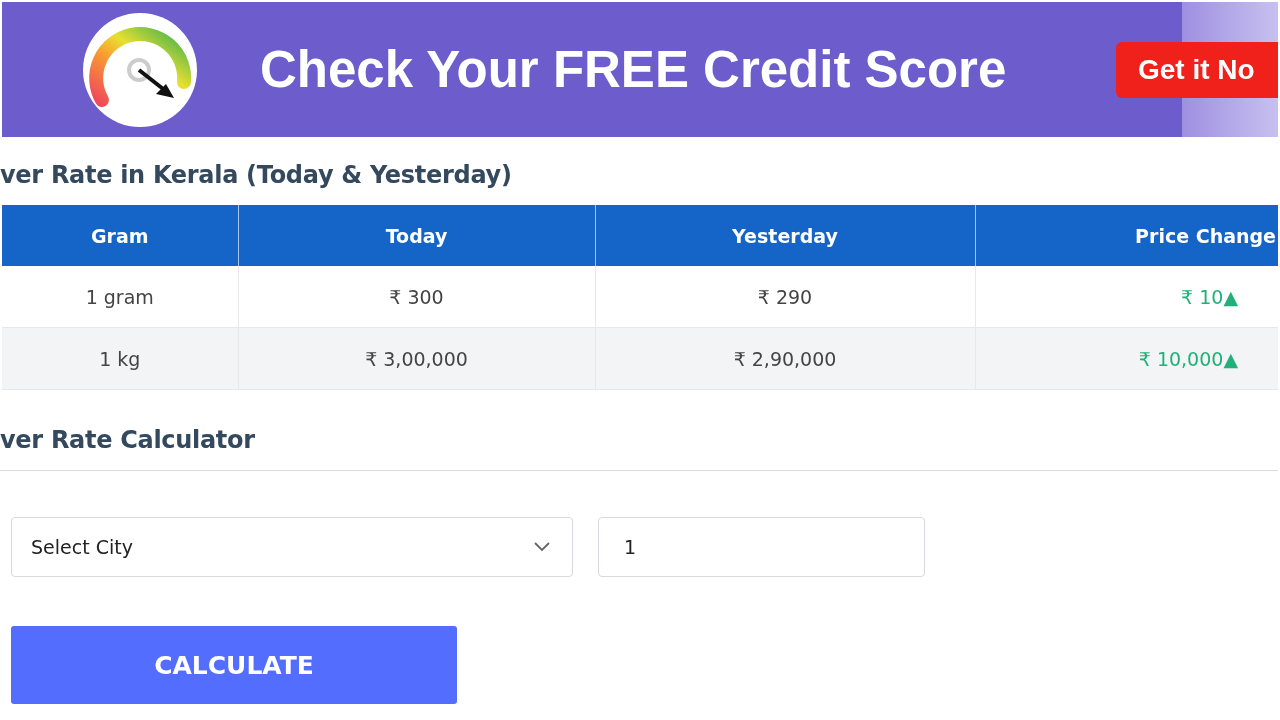  I want to click on table-cell: ₹ 2,90,000, so click(785, 358).